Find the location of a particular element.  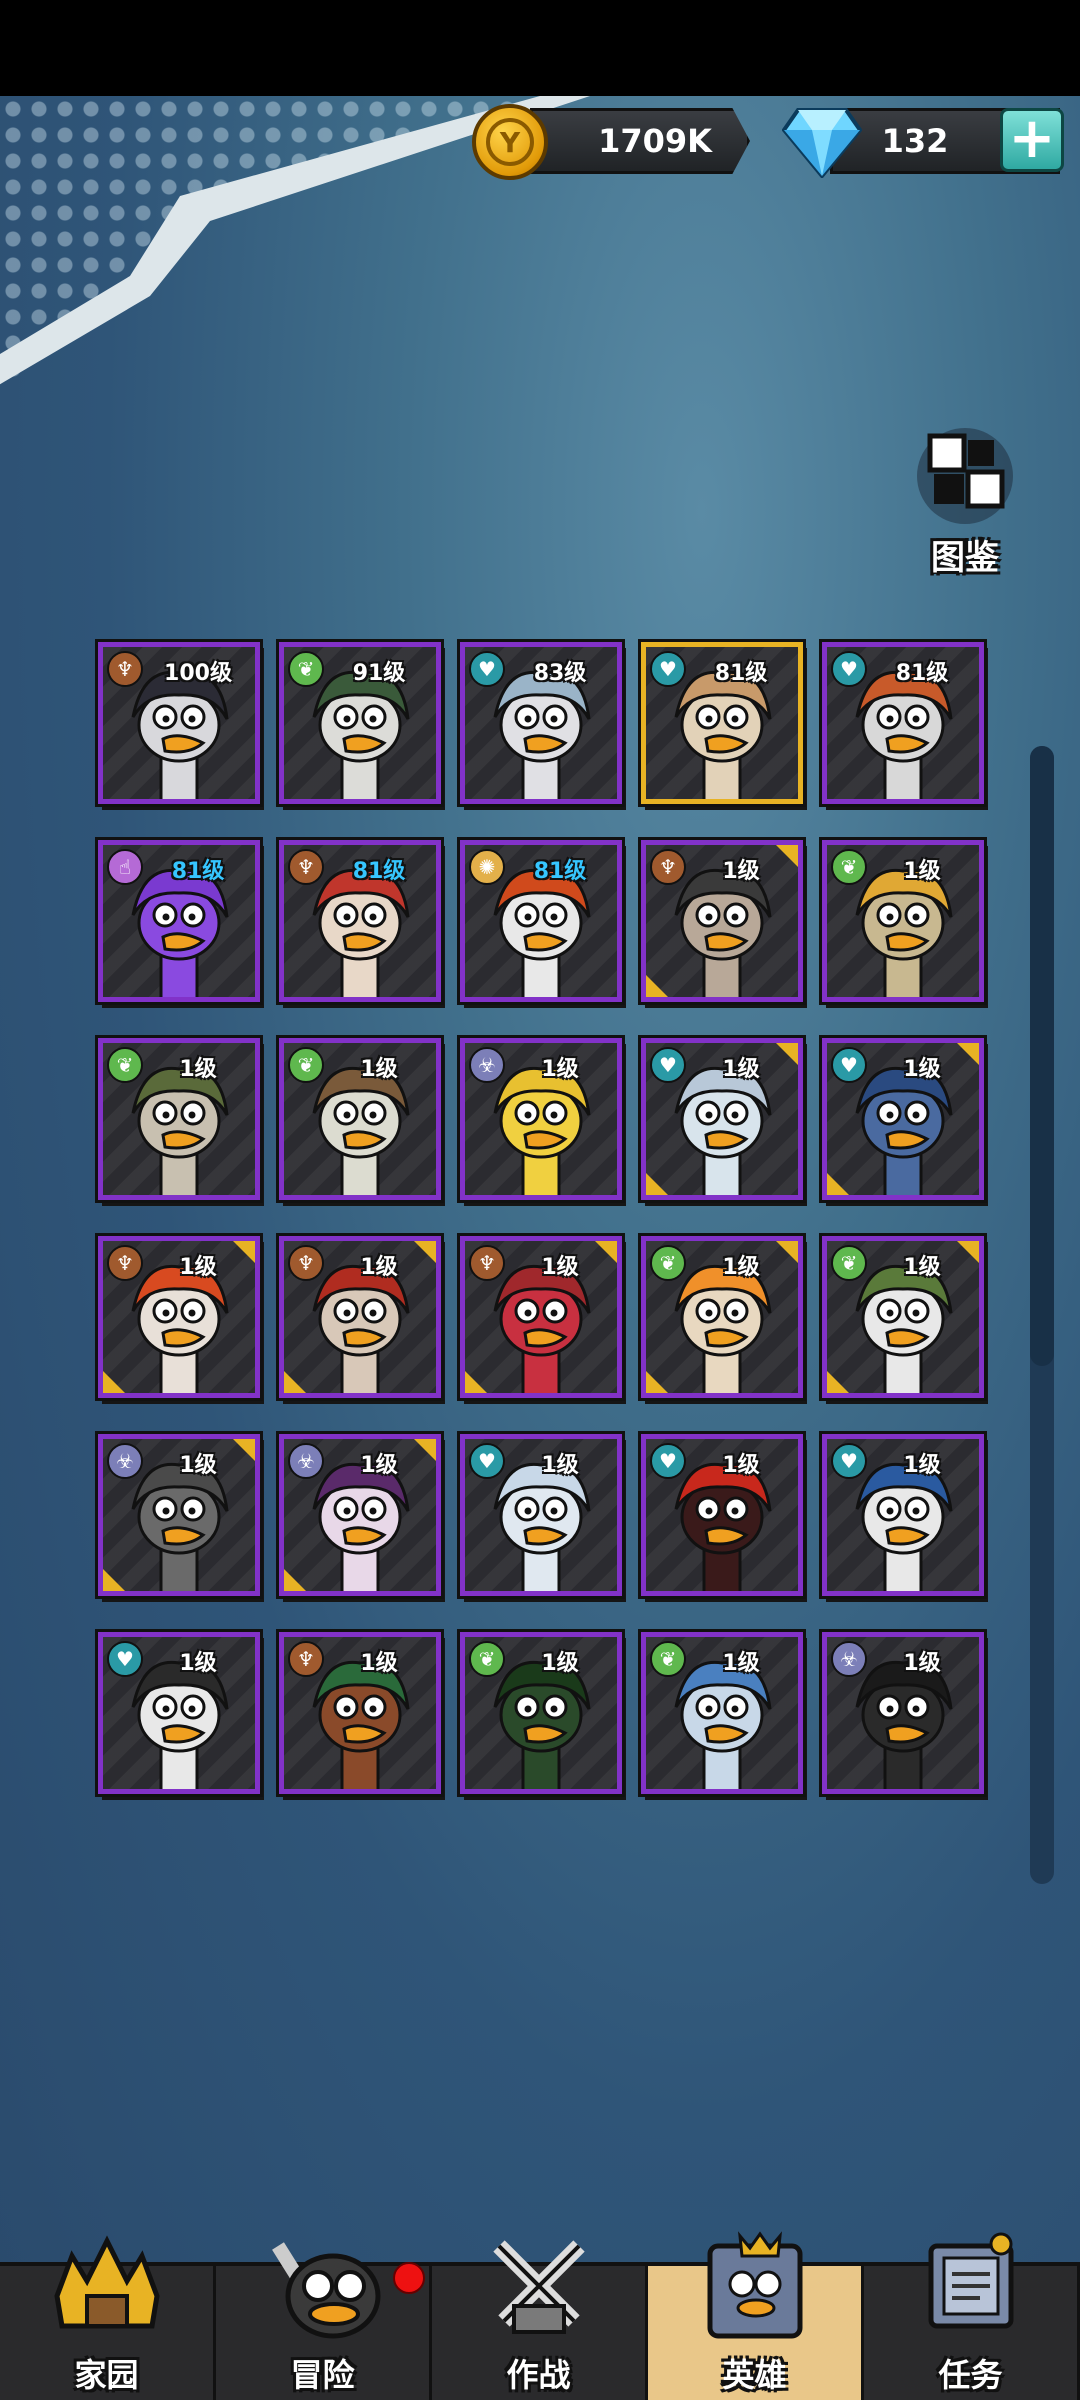

diamond-icon is located at coordinates (822, 143).